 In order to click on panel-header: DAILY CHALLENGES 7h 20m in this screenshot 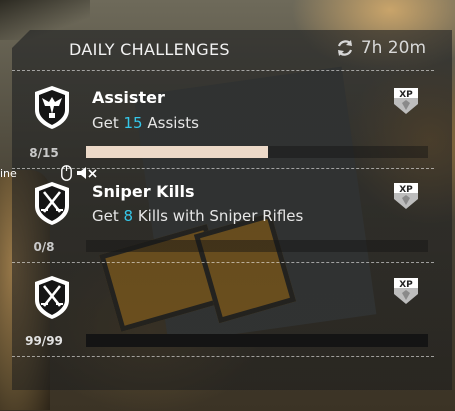, I will do `click(226, 49)`.